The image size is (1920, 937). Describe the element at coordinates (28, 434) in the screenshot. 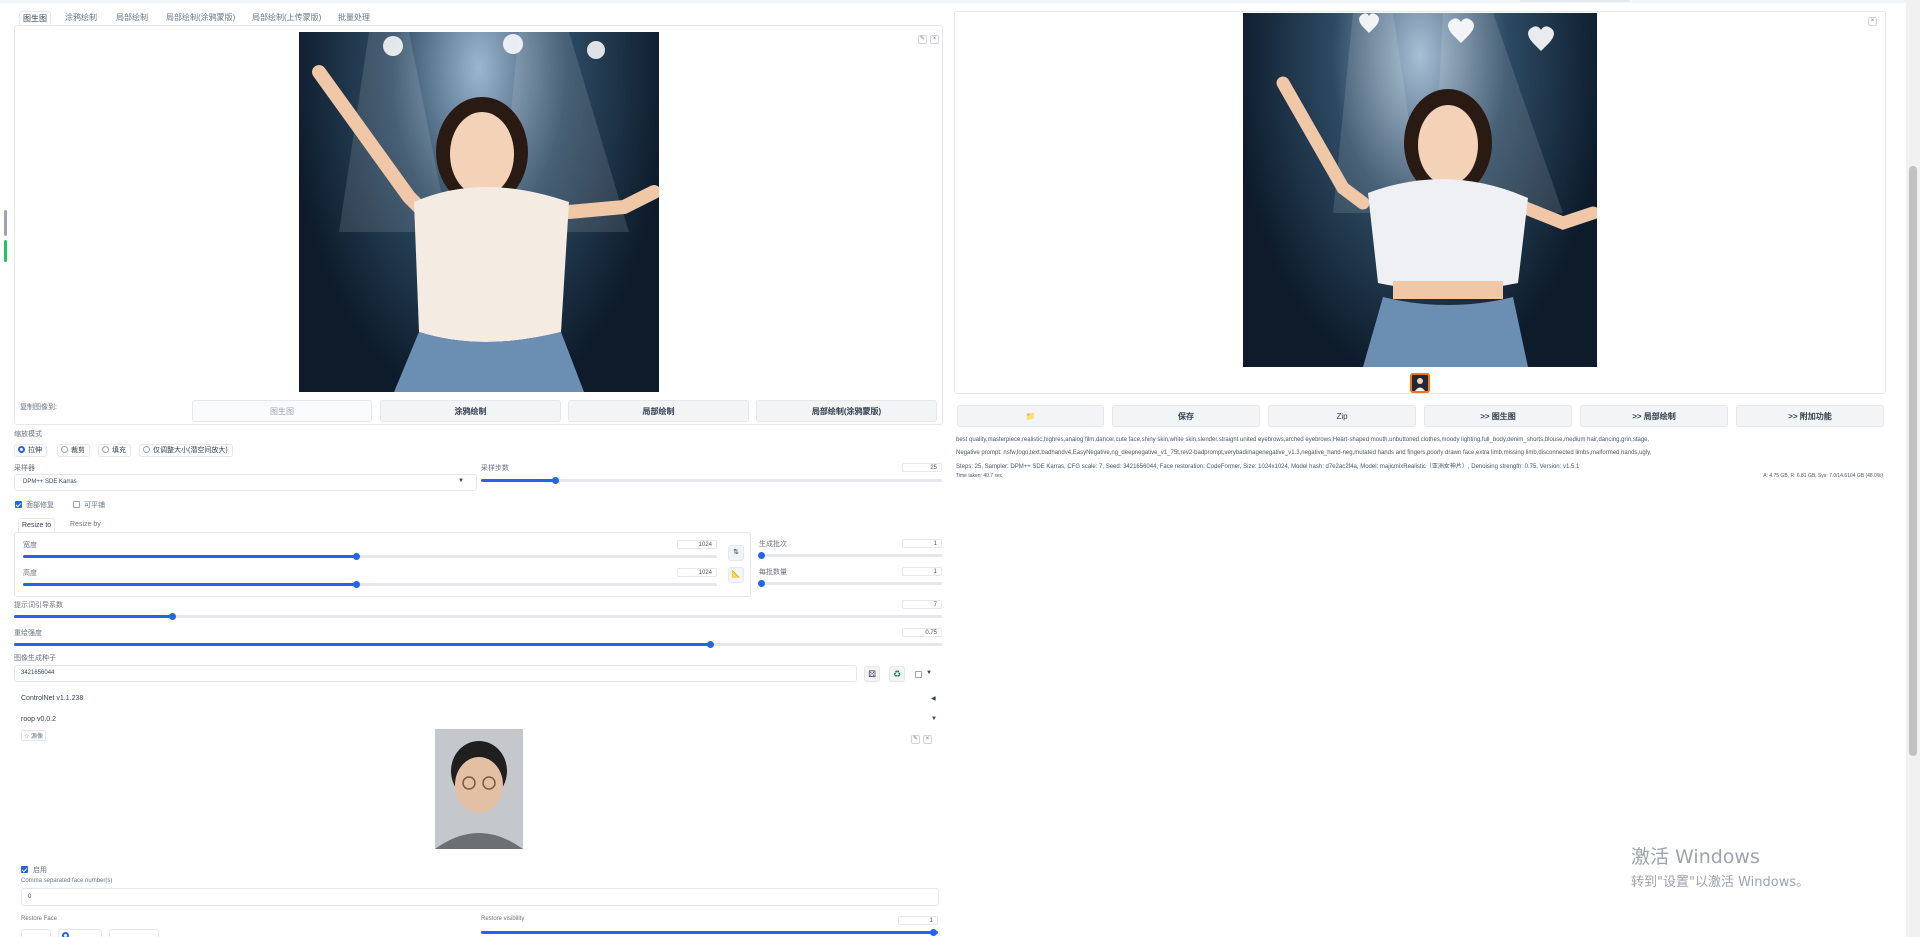

I see `resize-mode-label: 缩放模式` at that location.